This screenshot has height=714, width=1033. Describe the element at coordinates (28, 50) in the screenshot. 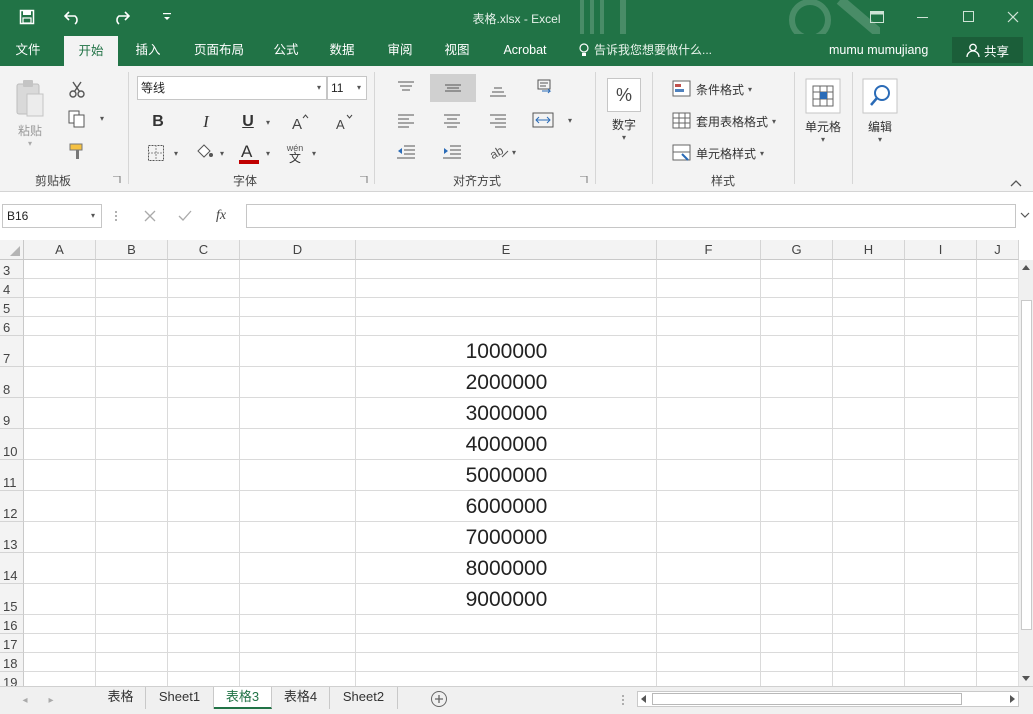

I see `tab-file: 文件` at that location.